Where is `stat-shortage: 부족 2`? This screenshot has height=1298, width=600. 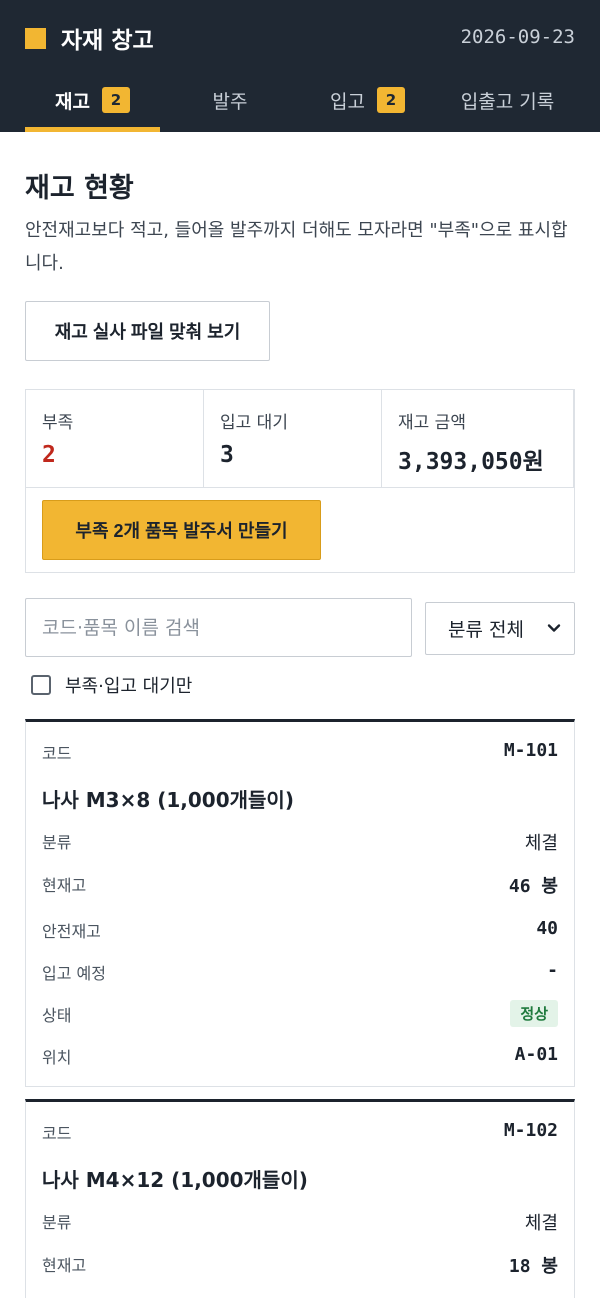
stat-shortage: 부족 2 is located at coordinates (115, 439).